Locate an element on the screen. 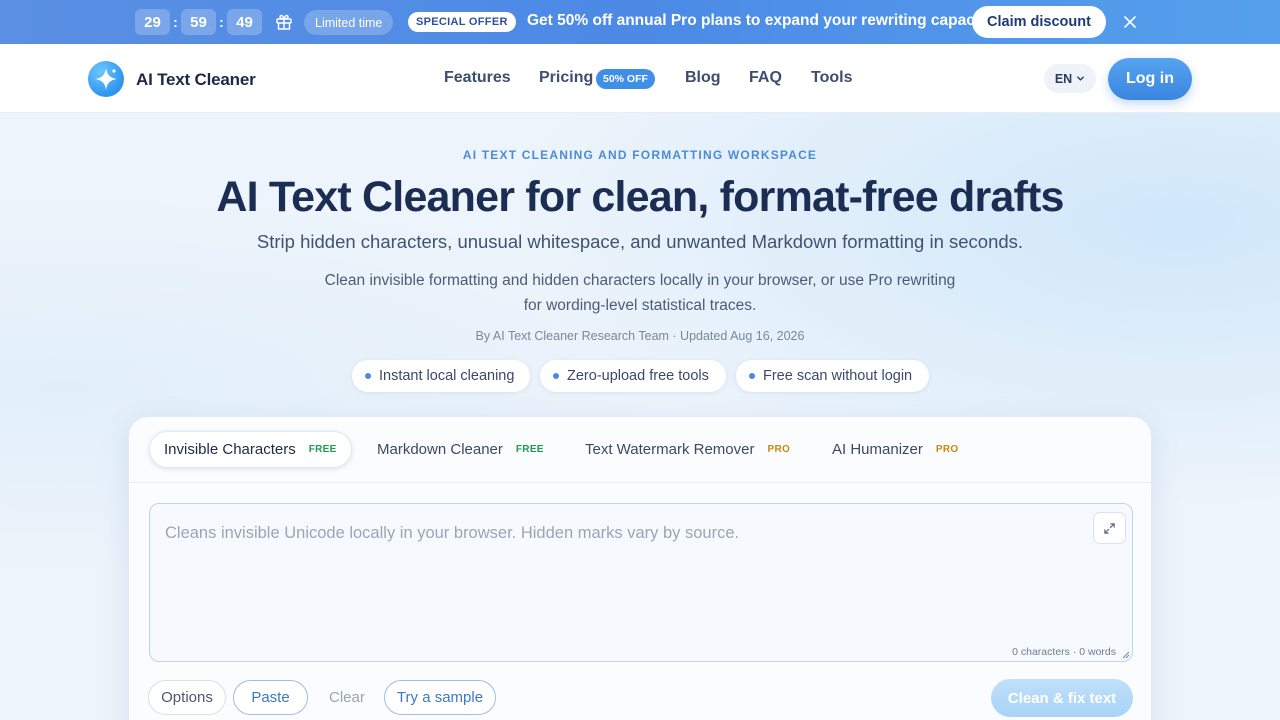  tab-label: AI Humanizer is located at coordinates (877, 449).